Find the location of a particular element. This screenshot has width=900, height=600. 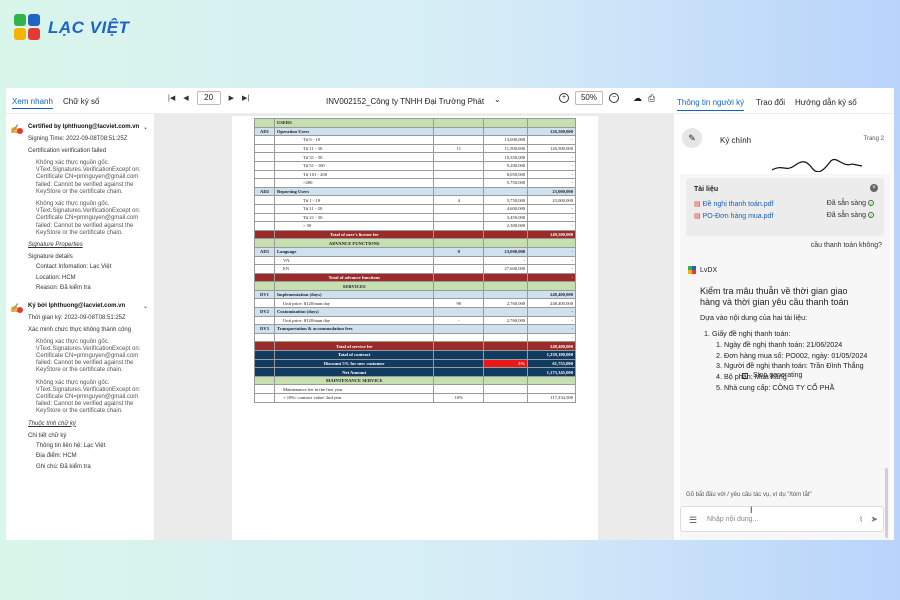

signature-properties-link: Thuộc tính chữ ký is located at coordinates (91, 424).